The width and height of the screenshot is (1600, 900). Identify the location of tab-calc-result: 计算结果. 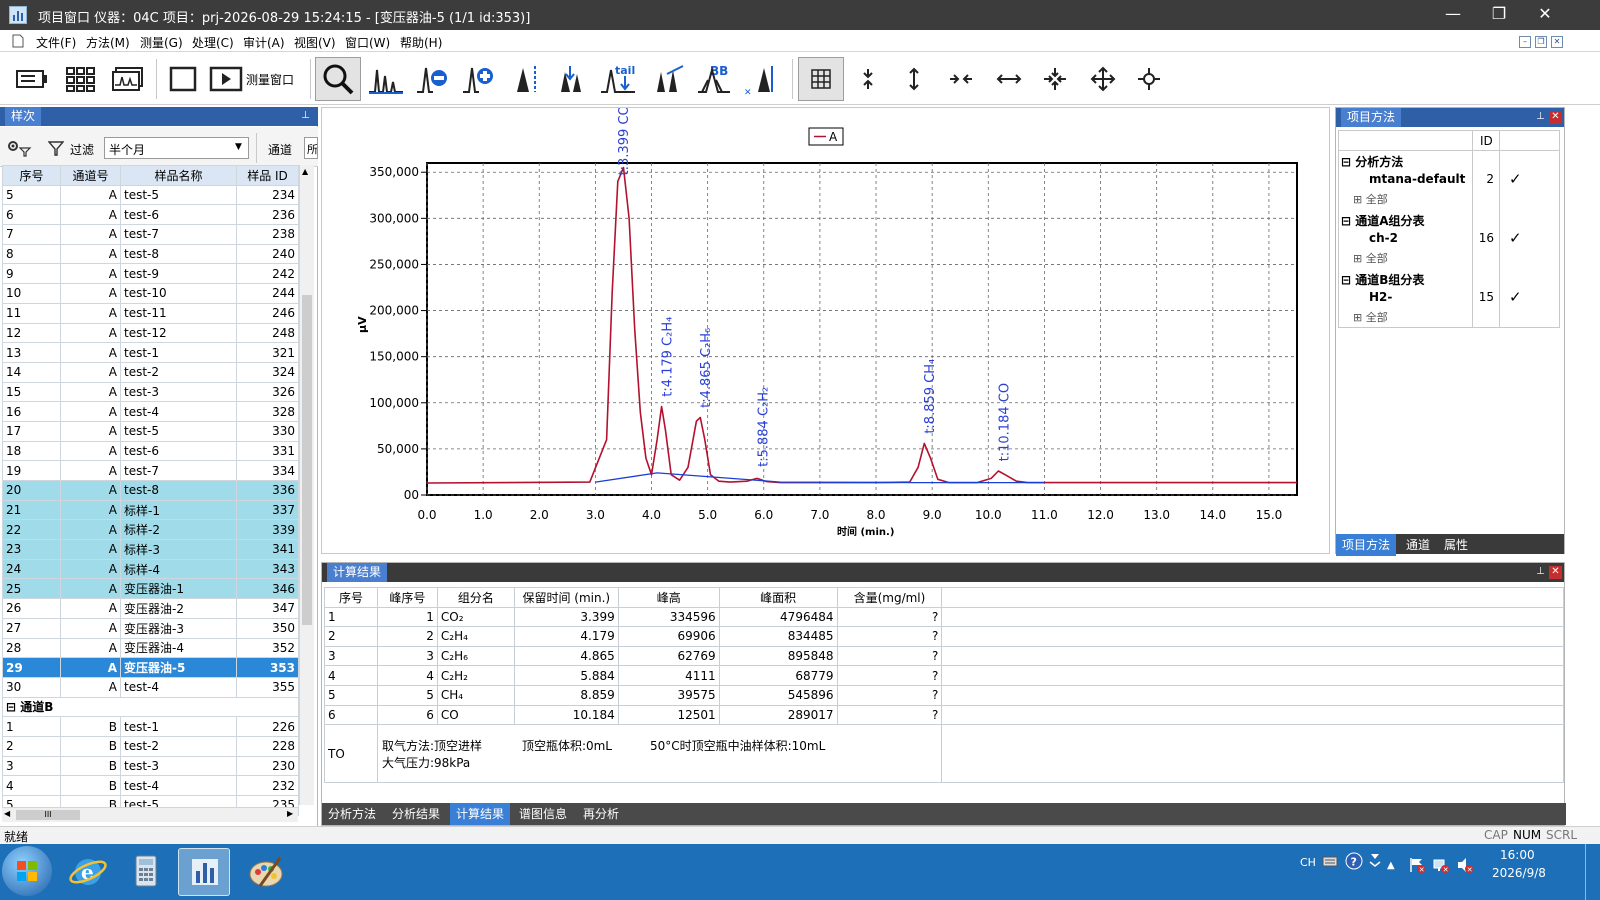
(480, 814).